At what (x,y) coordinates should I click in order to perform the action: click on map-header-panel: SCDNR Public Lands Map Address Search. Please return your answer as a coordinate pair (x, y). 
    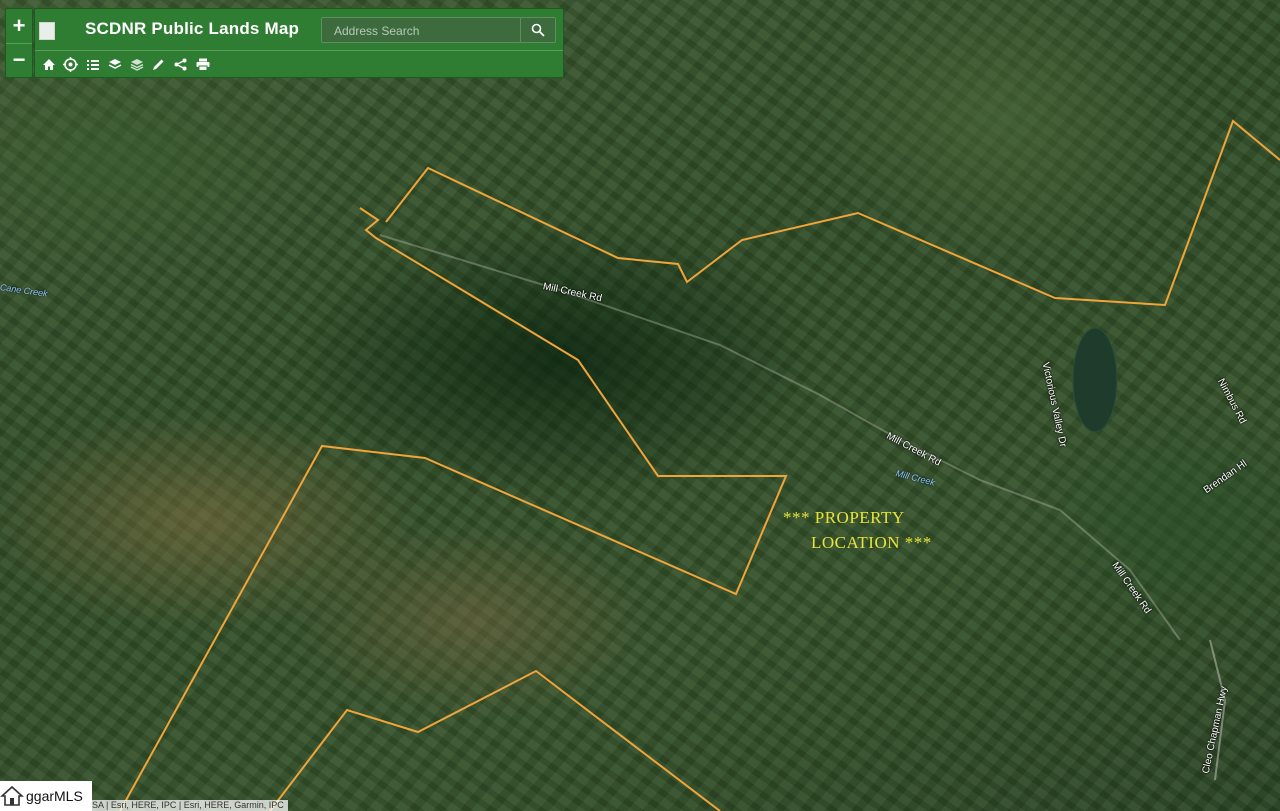
    Looking at the image, I should click on (299, 43).